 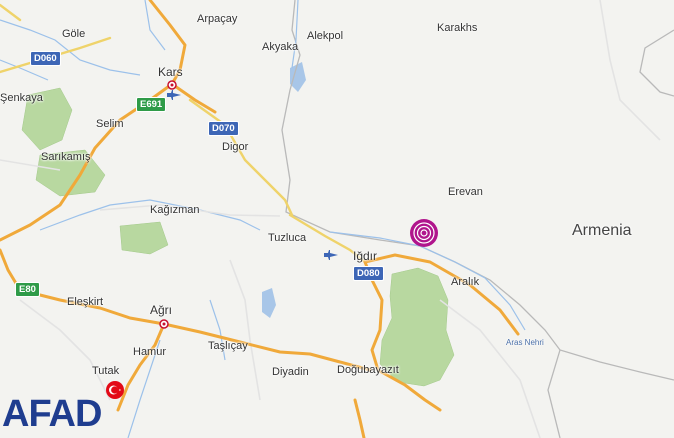 I want to click on road-shield-e80: E80, so click(x=27, y=289).